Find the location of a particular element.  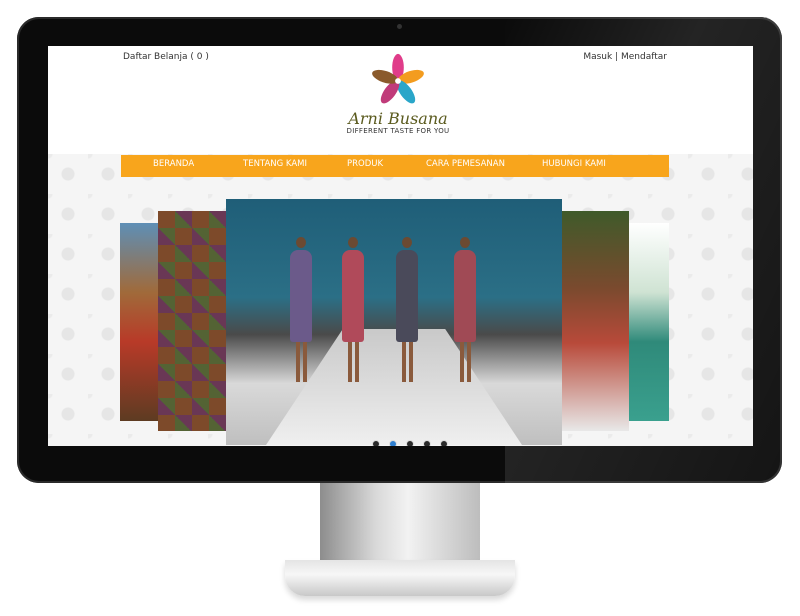

site-logo: Arni Busana DIFFERENT TASTE FOR YOU is located at coordinates (398, 98).